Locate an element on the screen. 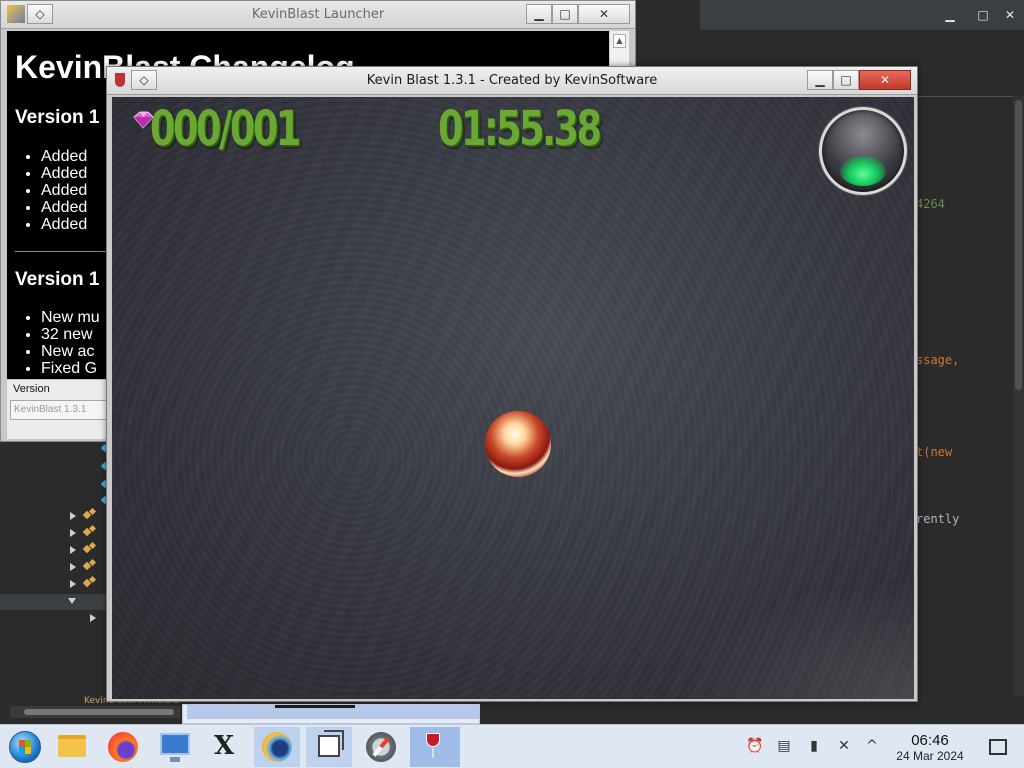 Image resolution: width=1024 pixels, height=768 pixels. game-close-button: ✕ is located at coordinates (885, 80).